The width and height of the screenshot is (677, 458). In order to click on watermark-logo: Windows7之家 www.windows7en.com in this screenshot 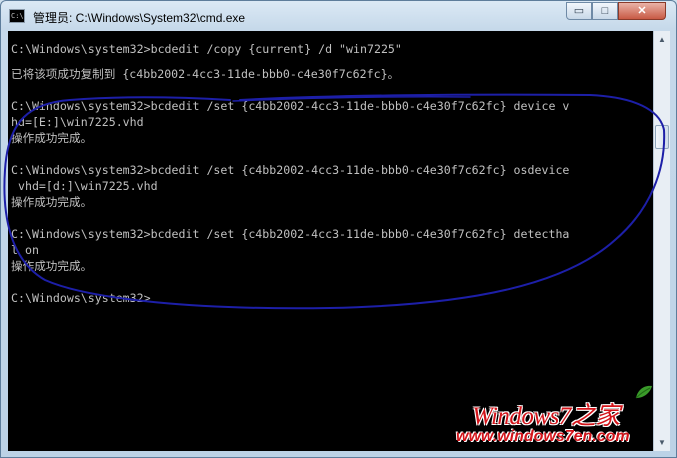, I will do `click(565, 419)`.